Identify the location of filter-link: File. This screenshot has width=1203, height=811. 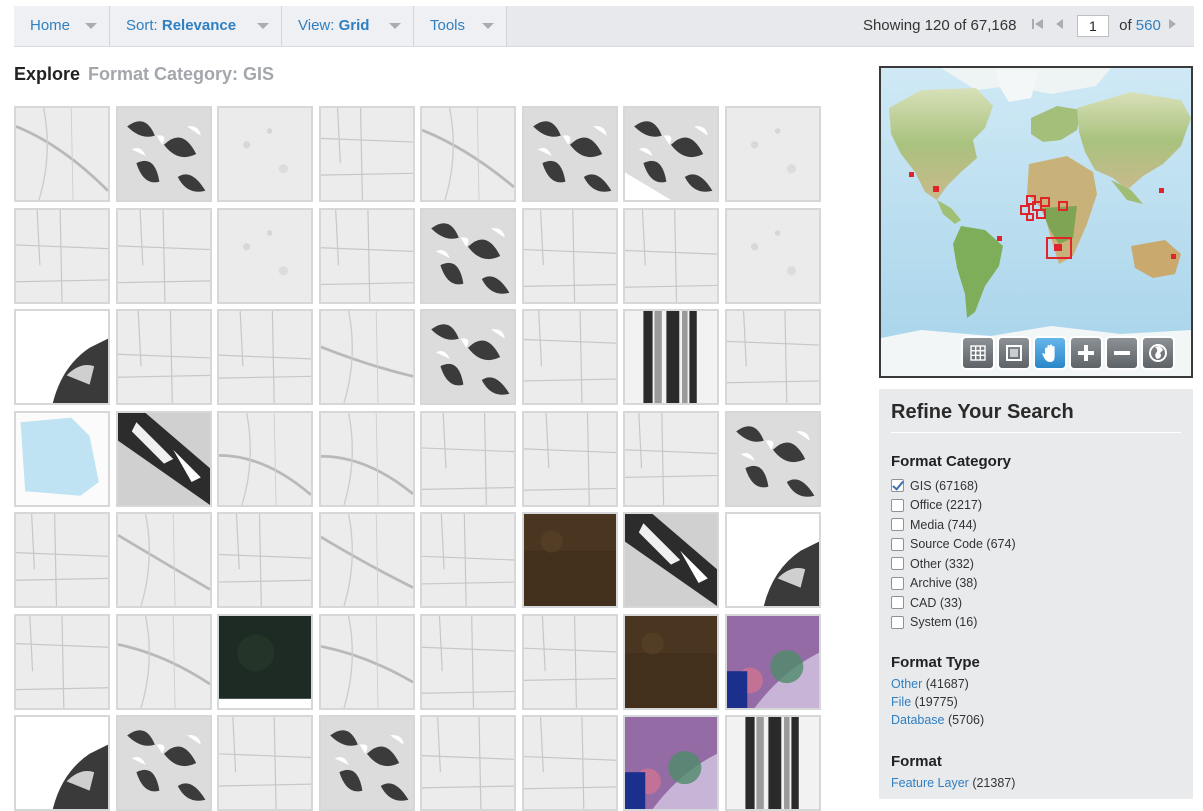
(901, 702).